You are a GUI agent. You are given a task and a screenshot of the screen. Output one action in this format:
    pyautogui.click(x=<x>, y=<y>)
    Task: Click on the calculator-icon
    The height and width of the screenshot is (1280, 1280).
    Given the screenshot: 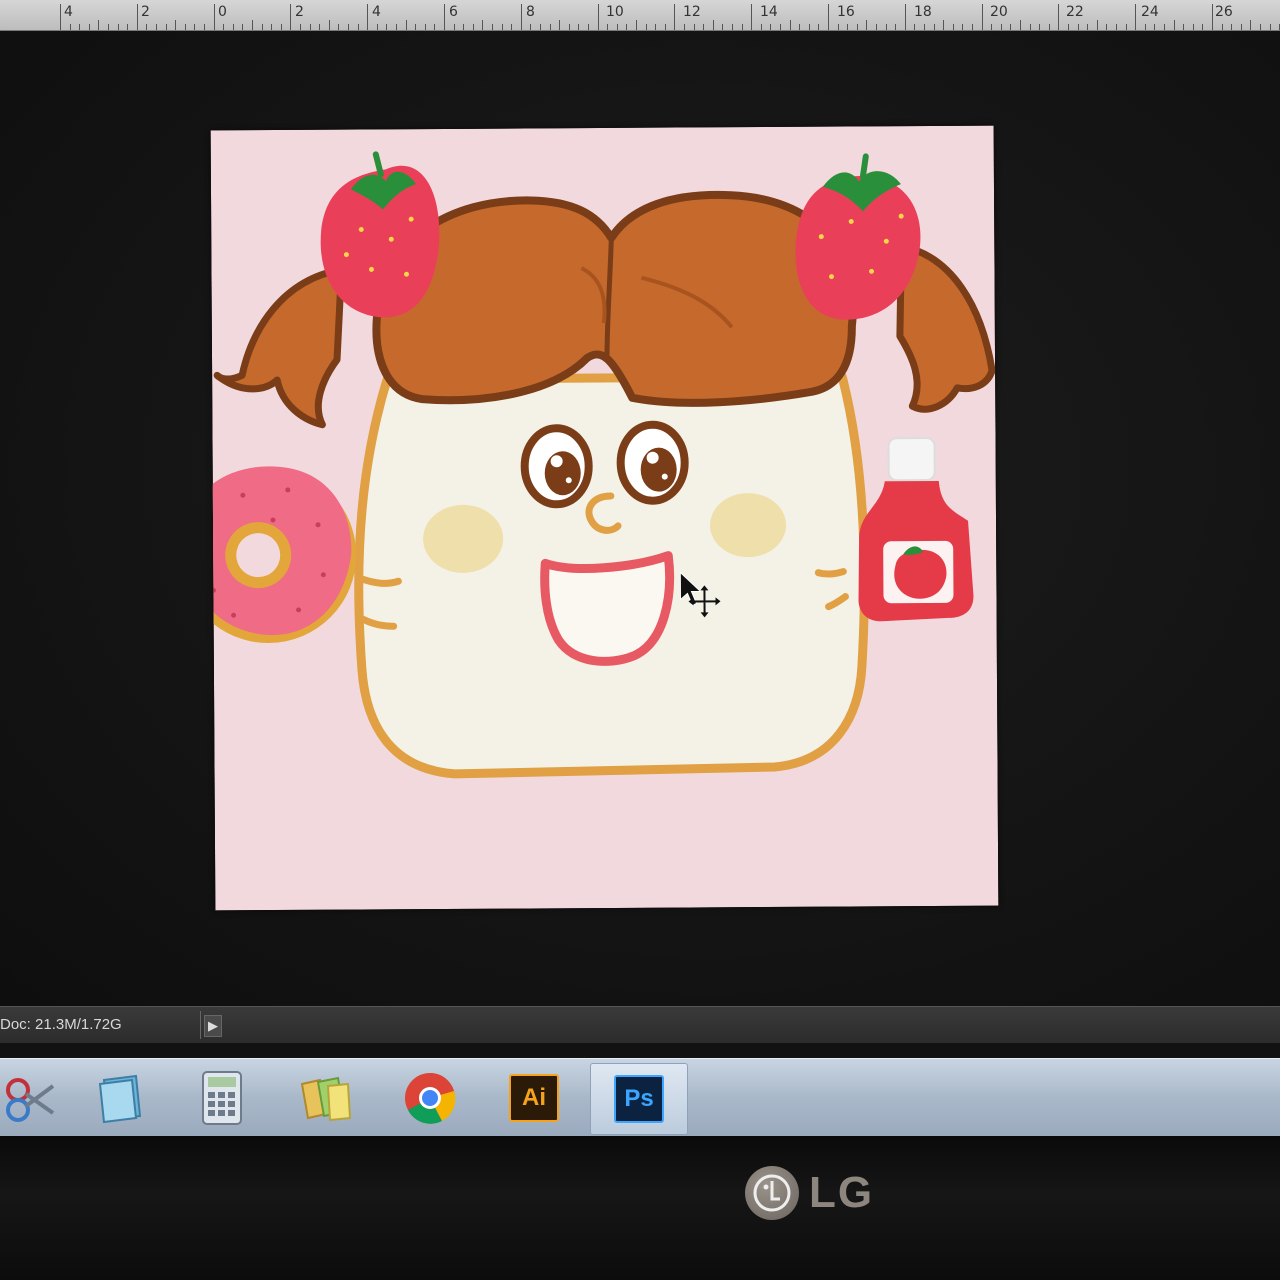 What is the action you would take?
    pyautogui.click(x=222, y=1098)
    